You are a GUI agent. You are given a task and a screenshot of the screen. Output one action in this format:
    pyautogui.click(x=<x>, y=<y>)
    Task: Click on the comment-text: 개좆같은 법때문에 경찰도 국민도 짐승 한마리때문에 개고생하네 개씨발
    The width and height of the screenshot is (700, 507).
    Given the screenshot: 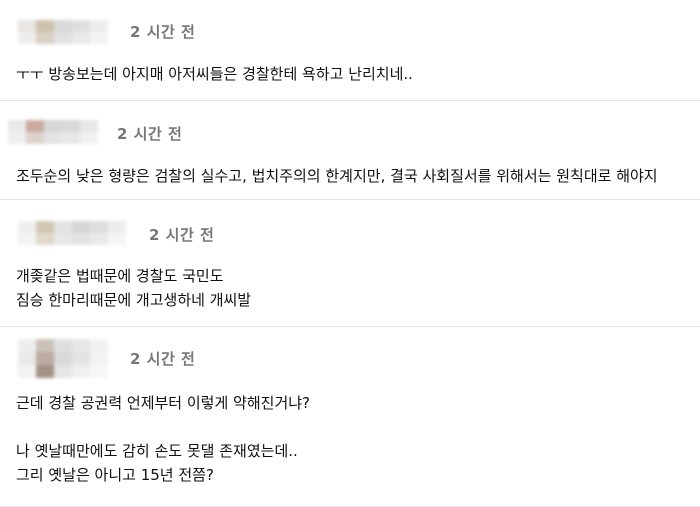 What is the action you would take?
    pyautogui.click(x=133, y=288)
    